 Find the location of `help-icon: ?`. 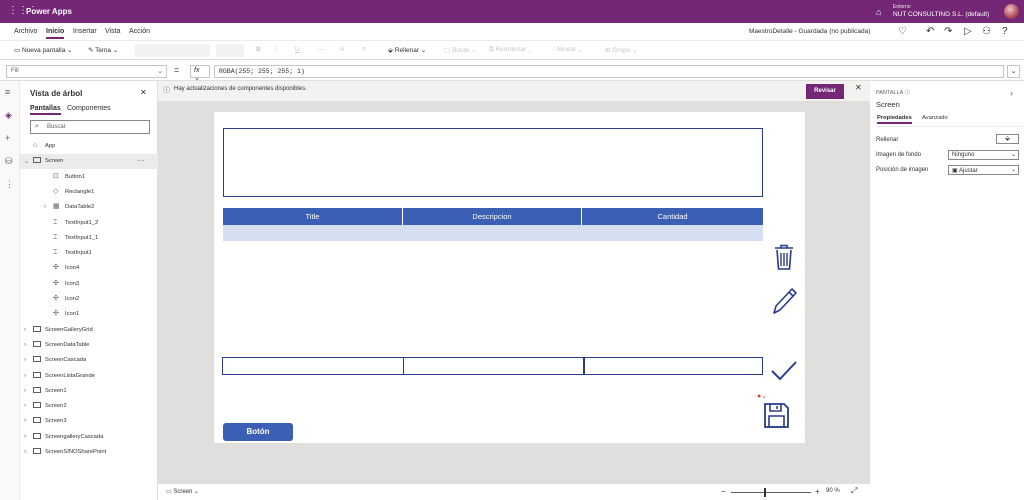

help-icon: ? is located at coordinates (1005, 31).